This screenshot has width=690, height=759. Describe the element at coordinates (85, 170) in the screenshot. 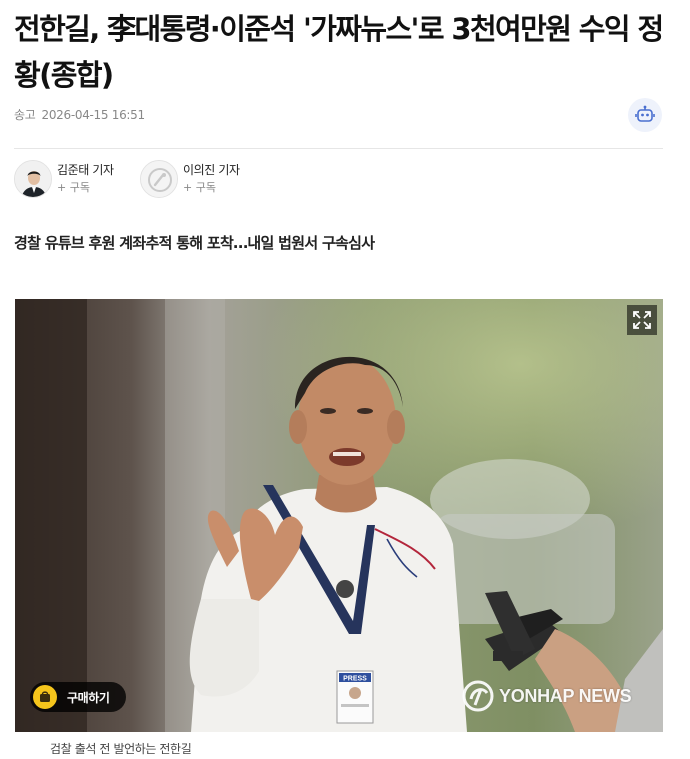

I see `reporter-name: 김준태 기자` at that location.